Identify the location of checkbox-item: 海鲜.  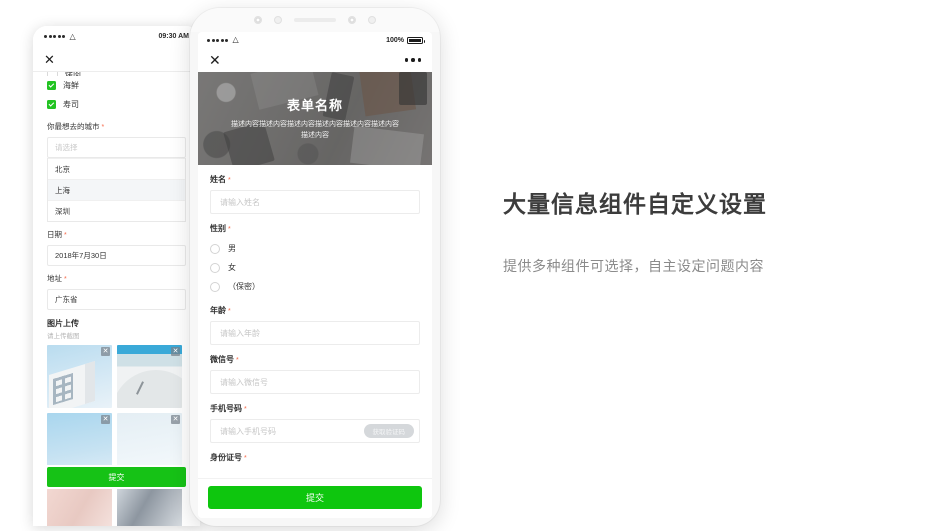
(116, 85).